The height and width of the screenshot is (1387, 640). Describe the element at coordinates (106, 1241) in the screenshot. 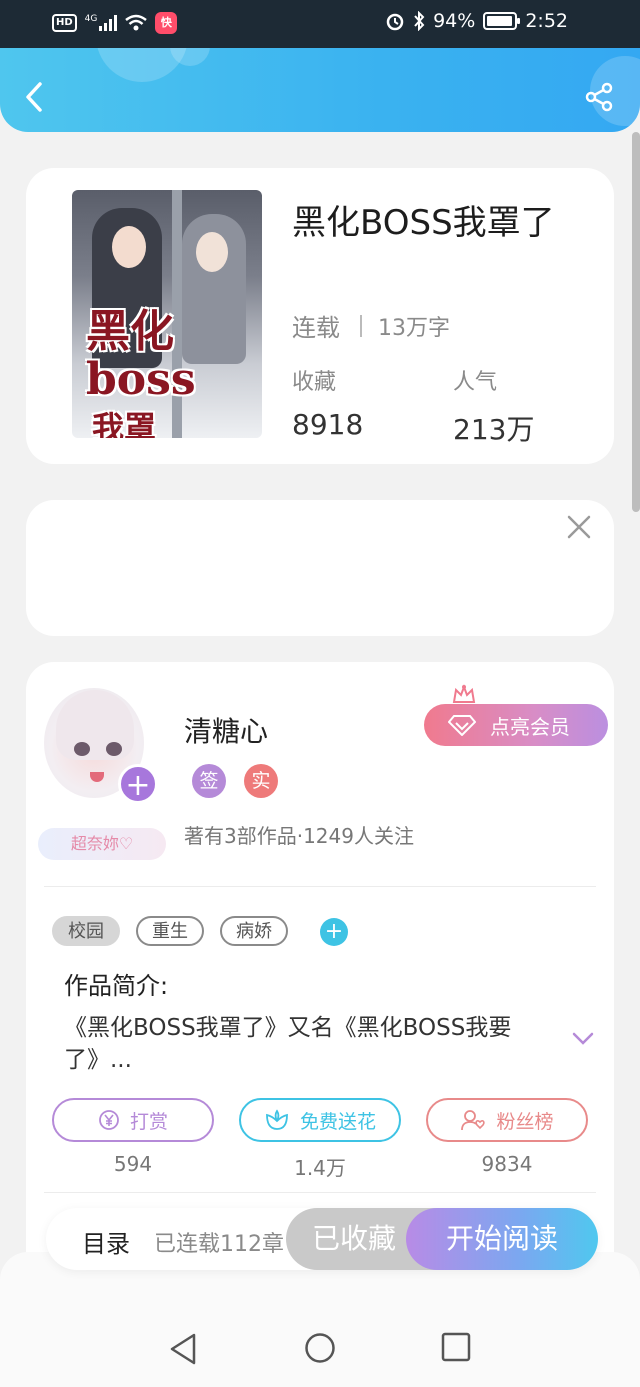

I see `table-of-contents-button: 目录` at that location.